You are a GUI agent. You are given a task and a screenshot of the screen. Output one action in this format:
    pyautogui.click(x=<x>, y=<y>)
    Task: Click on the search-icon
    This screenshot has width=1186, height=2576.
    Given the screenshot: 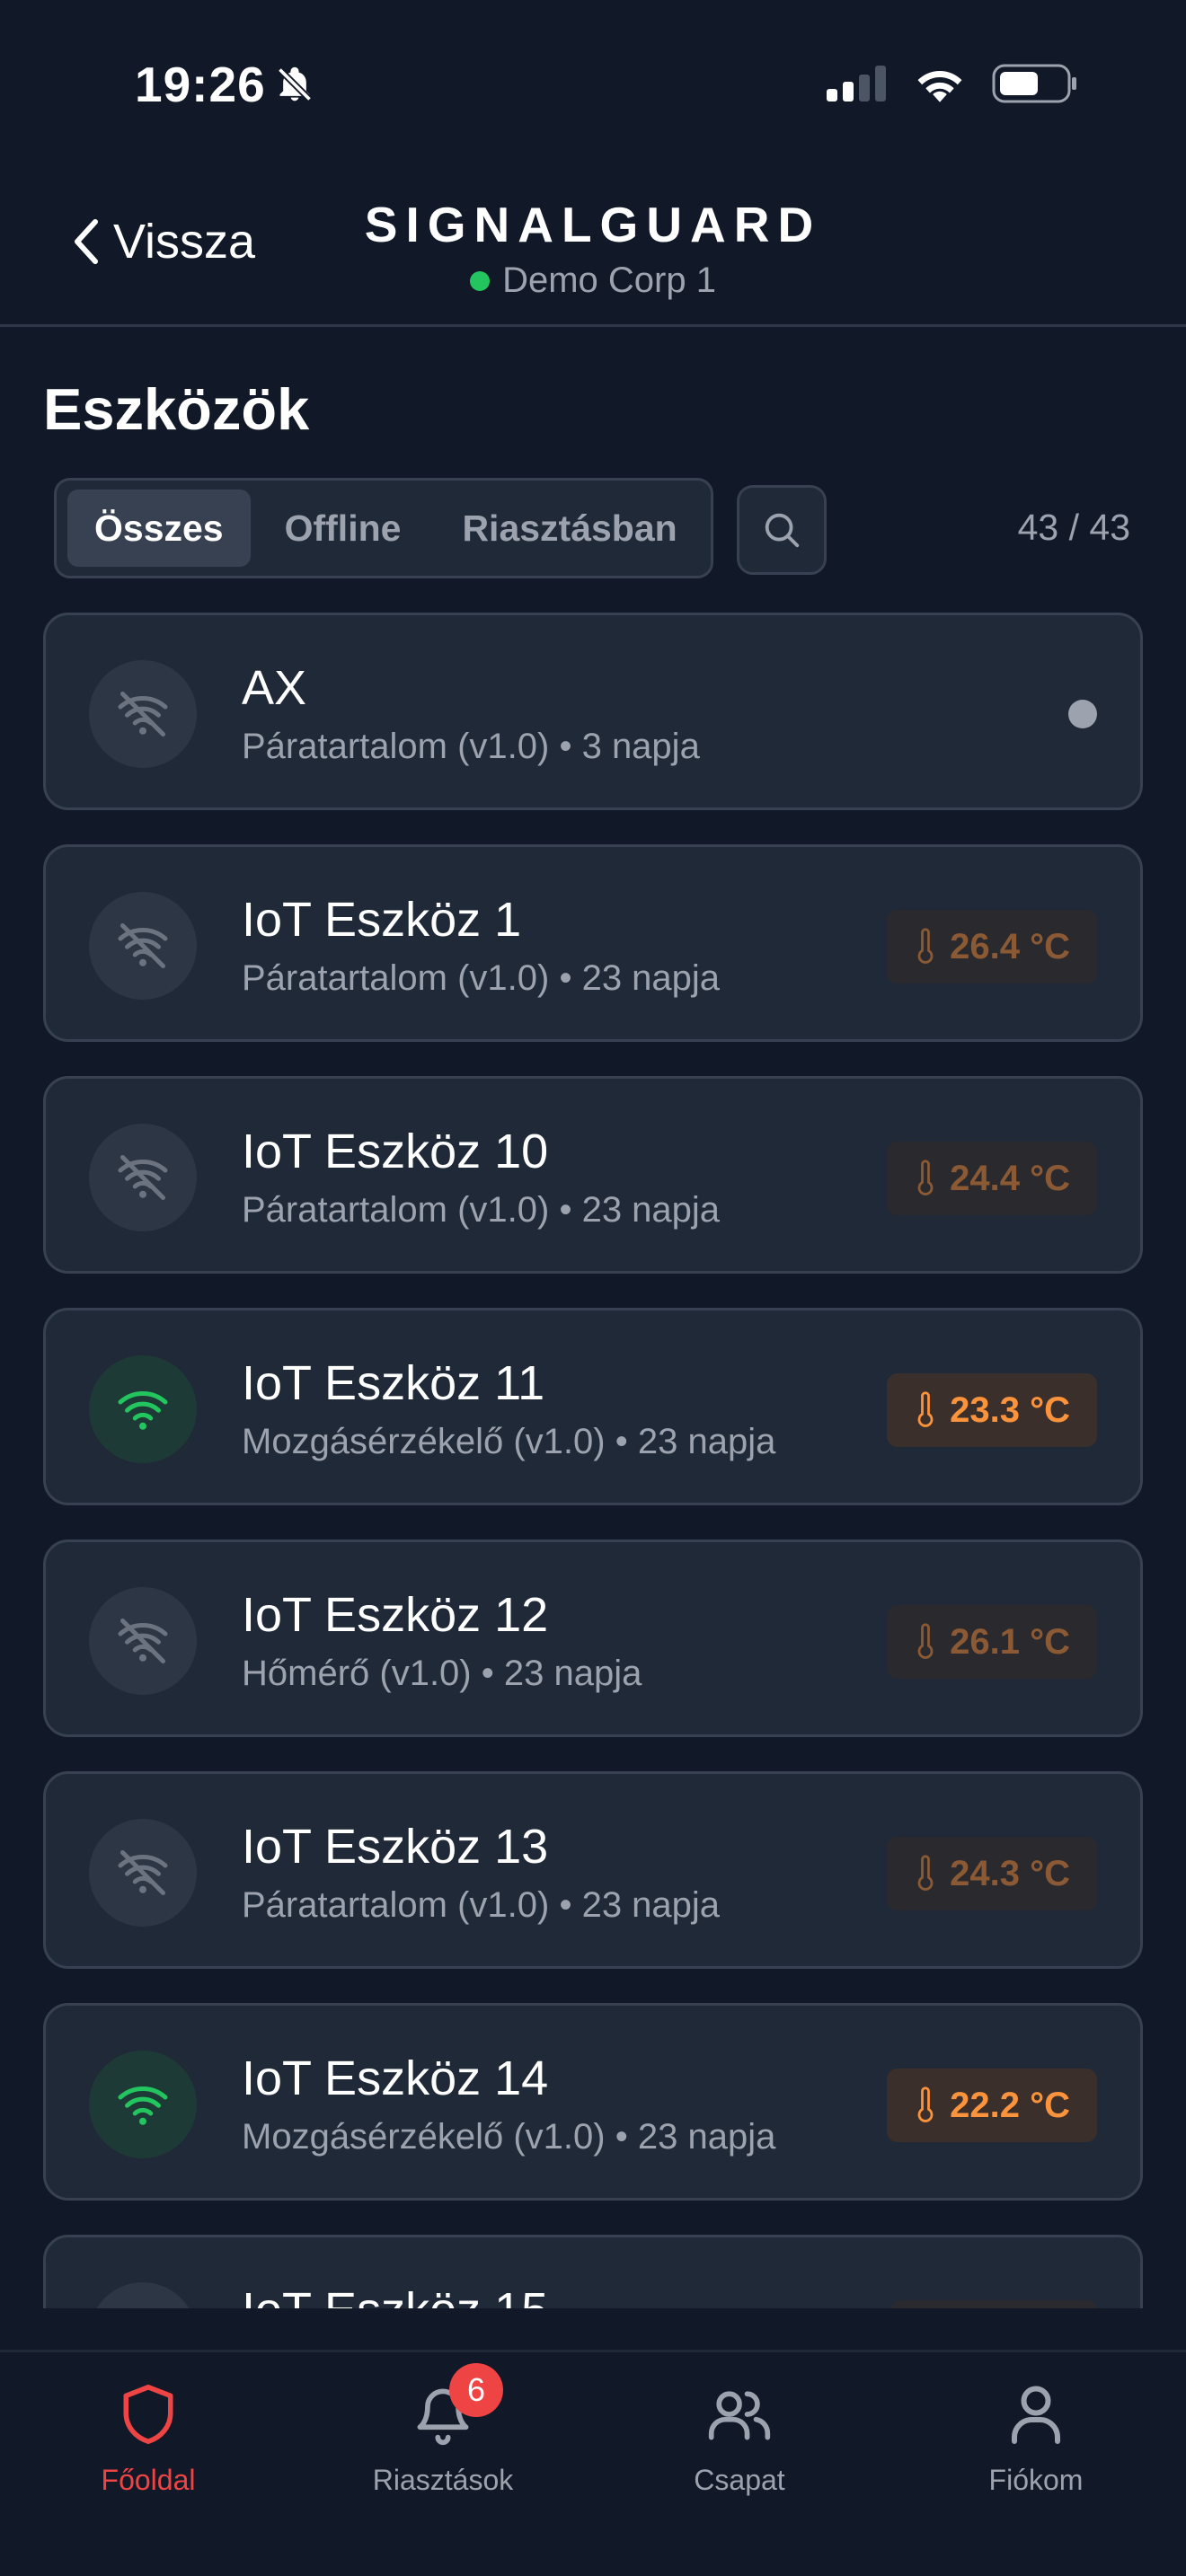 What is the action you would take?
    pyautogui.click(x=782, y=530)
    